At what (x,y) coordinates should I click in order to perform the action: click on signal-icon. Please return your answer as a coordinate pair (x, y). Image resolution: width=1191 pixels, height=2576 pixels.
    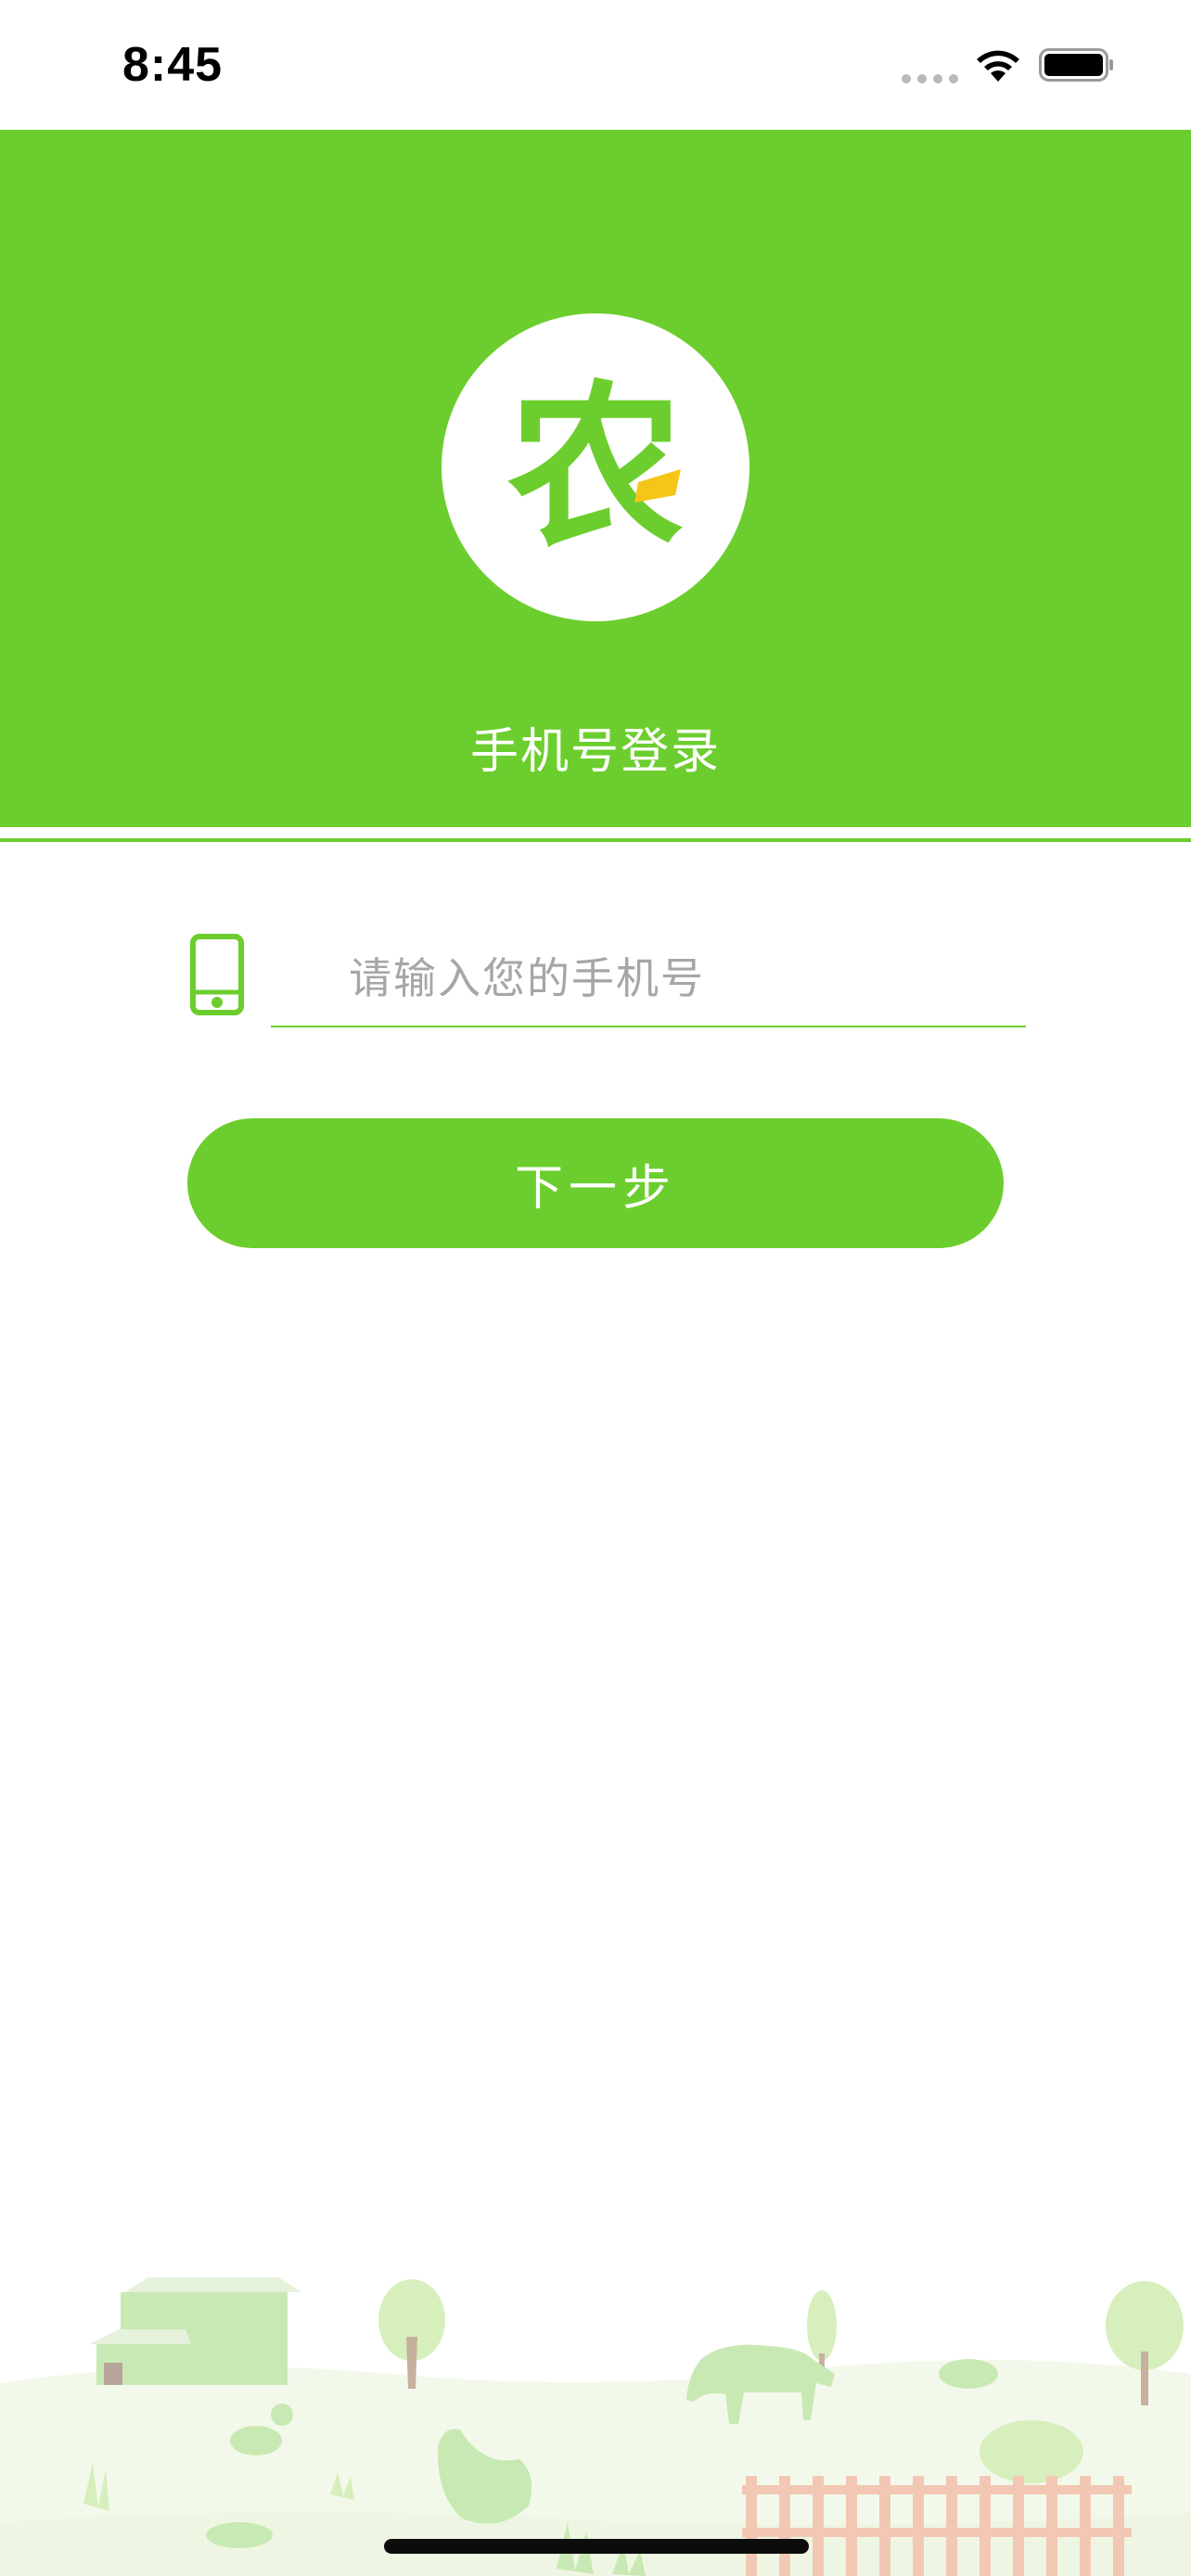
    Looking at the image, I should click on (931, 79).